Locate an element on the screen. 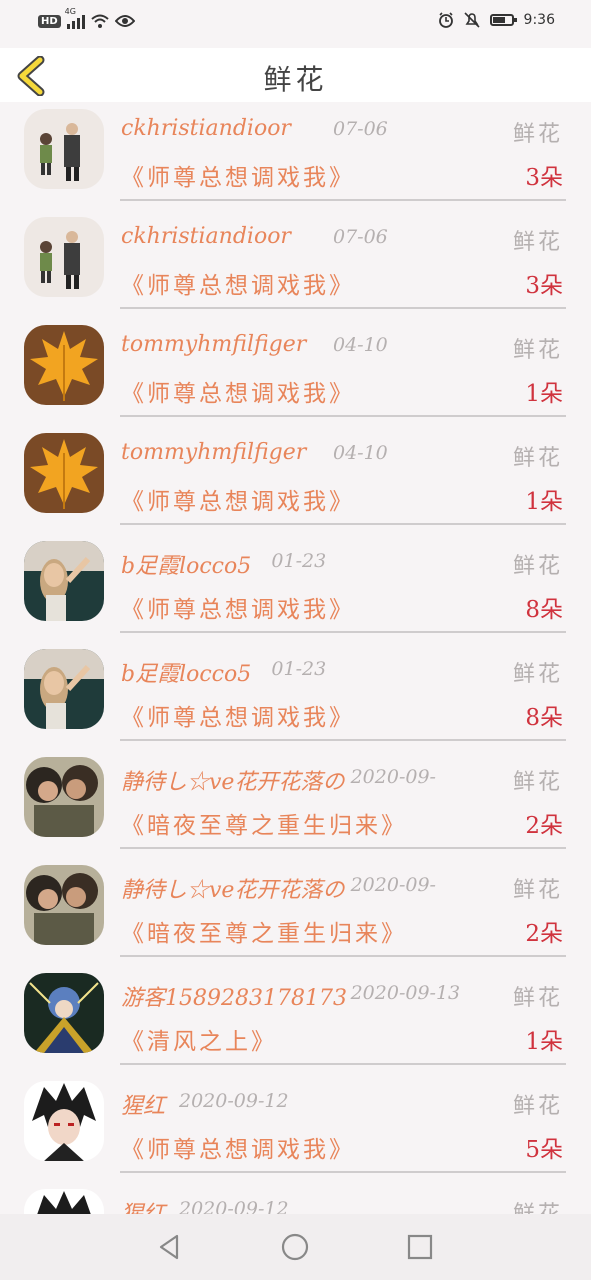 The width and height of the screenshot is (591, 1280). home-circle-icon is located at coordinates (295, 1247).